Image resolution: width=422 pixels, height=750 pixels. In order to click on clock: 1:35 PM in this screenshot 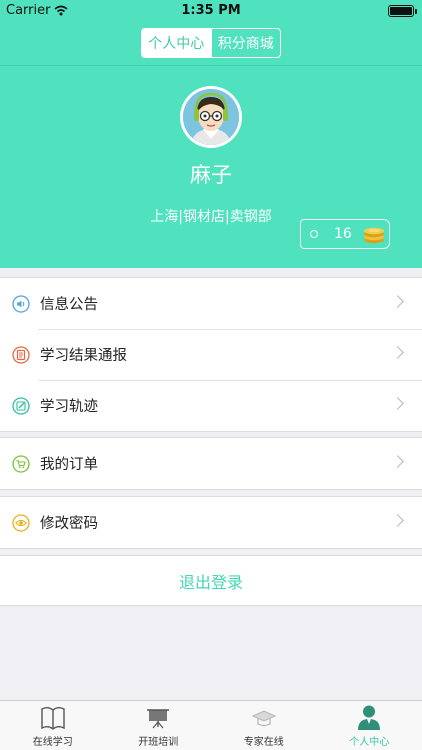, I will do `click(211, 10)`.